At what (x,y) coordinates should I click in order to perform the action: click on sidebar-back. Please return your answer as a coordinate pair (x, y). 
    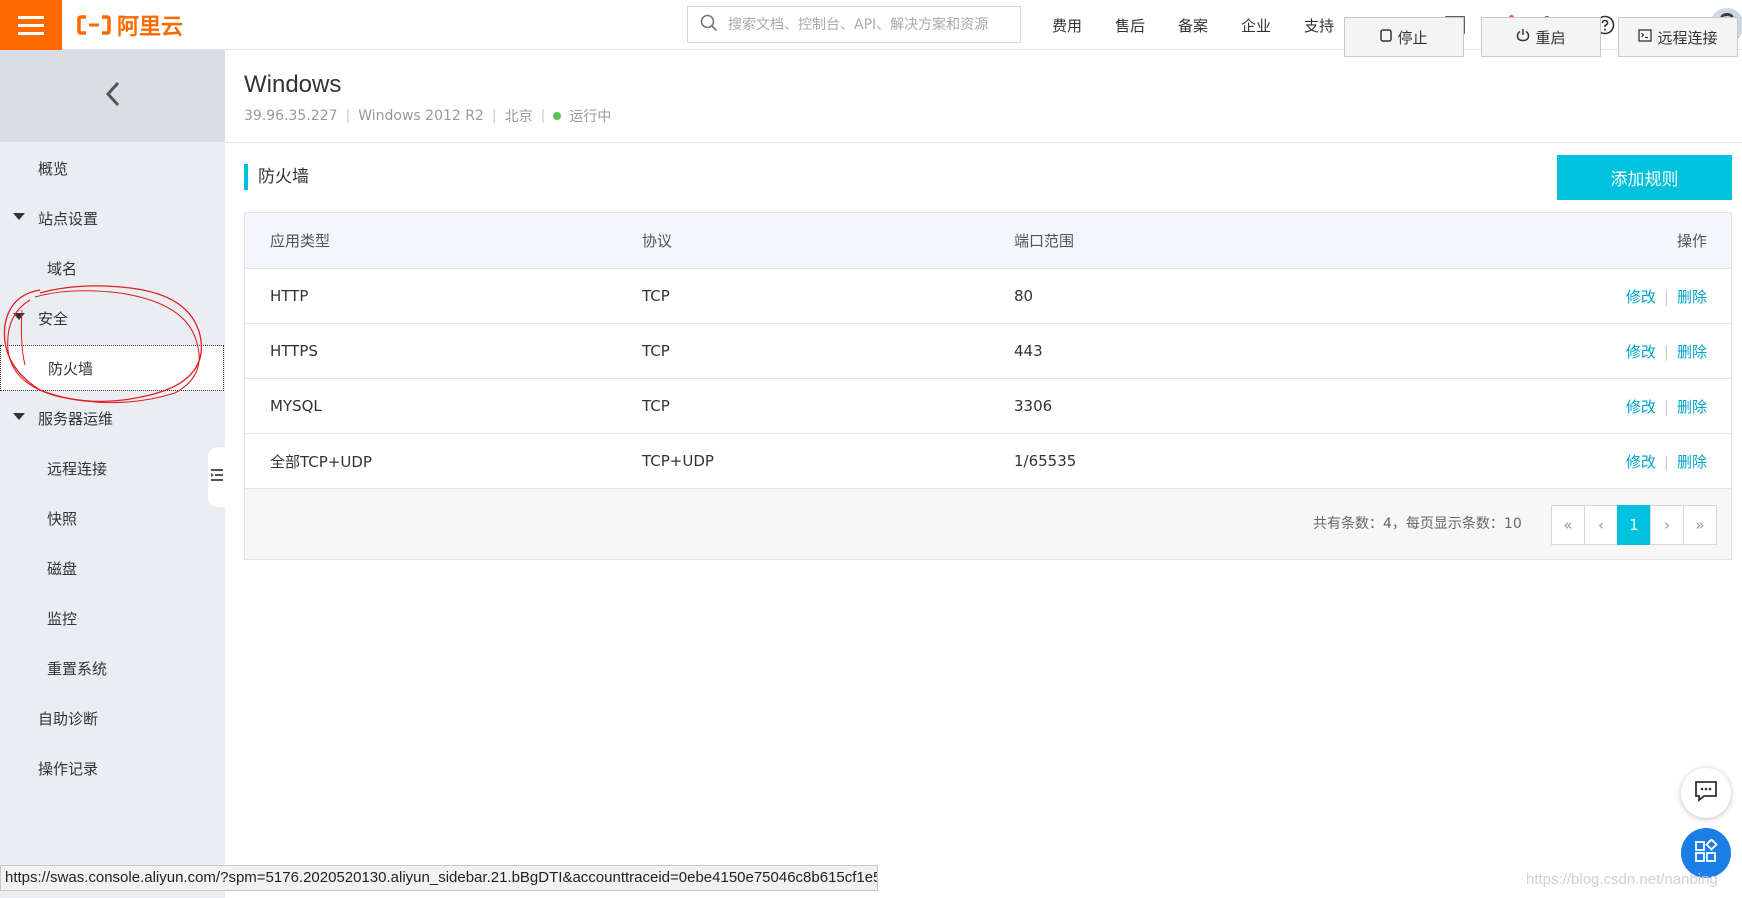
    Looking at the image, I should click on (112, 96).